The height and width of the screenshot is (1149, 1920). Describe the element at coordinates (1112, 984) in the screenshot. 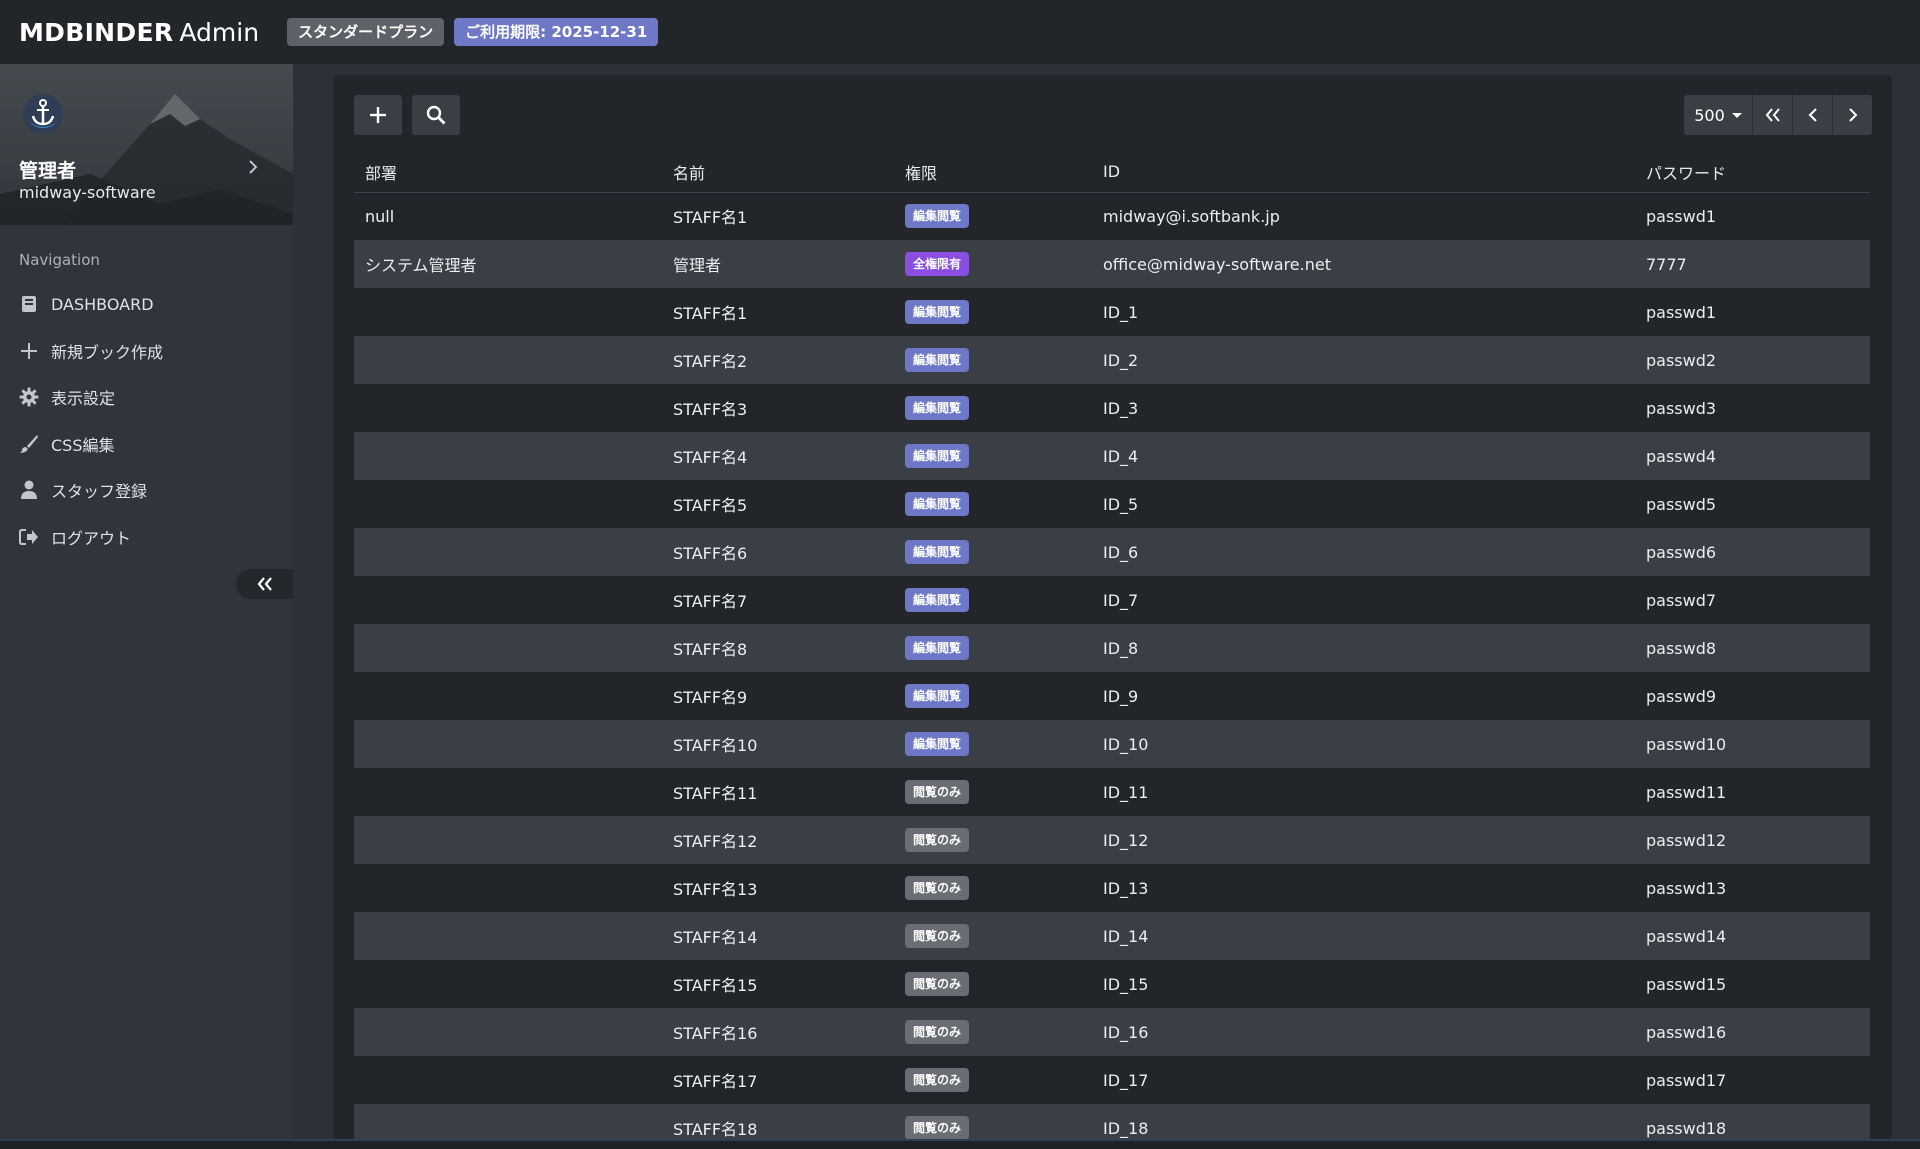

I see `table-row: STAFF名15 閲覧のみ ID_15 passwd15` at that location.